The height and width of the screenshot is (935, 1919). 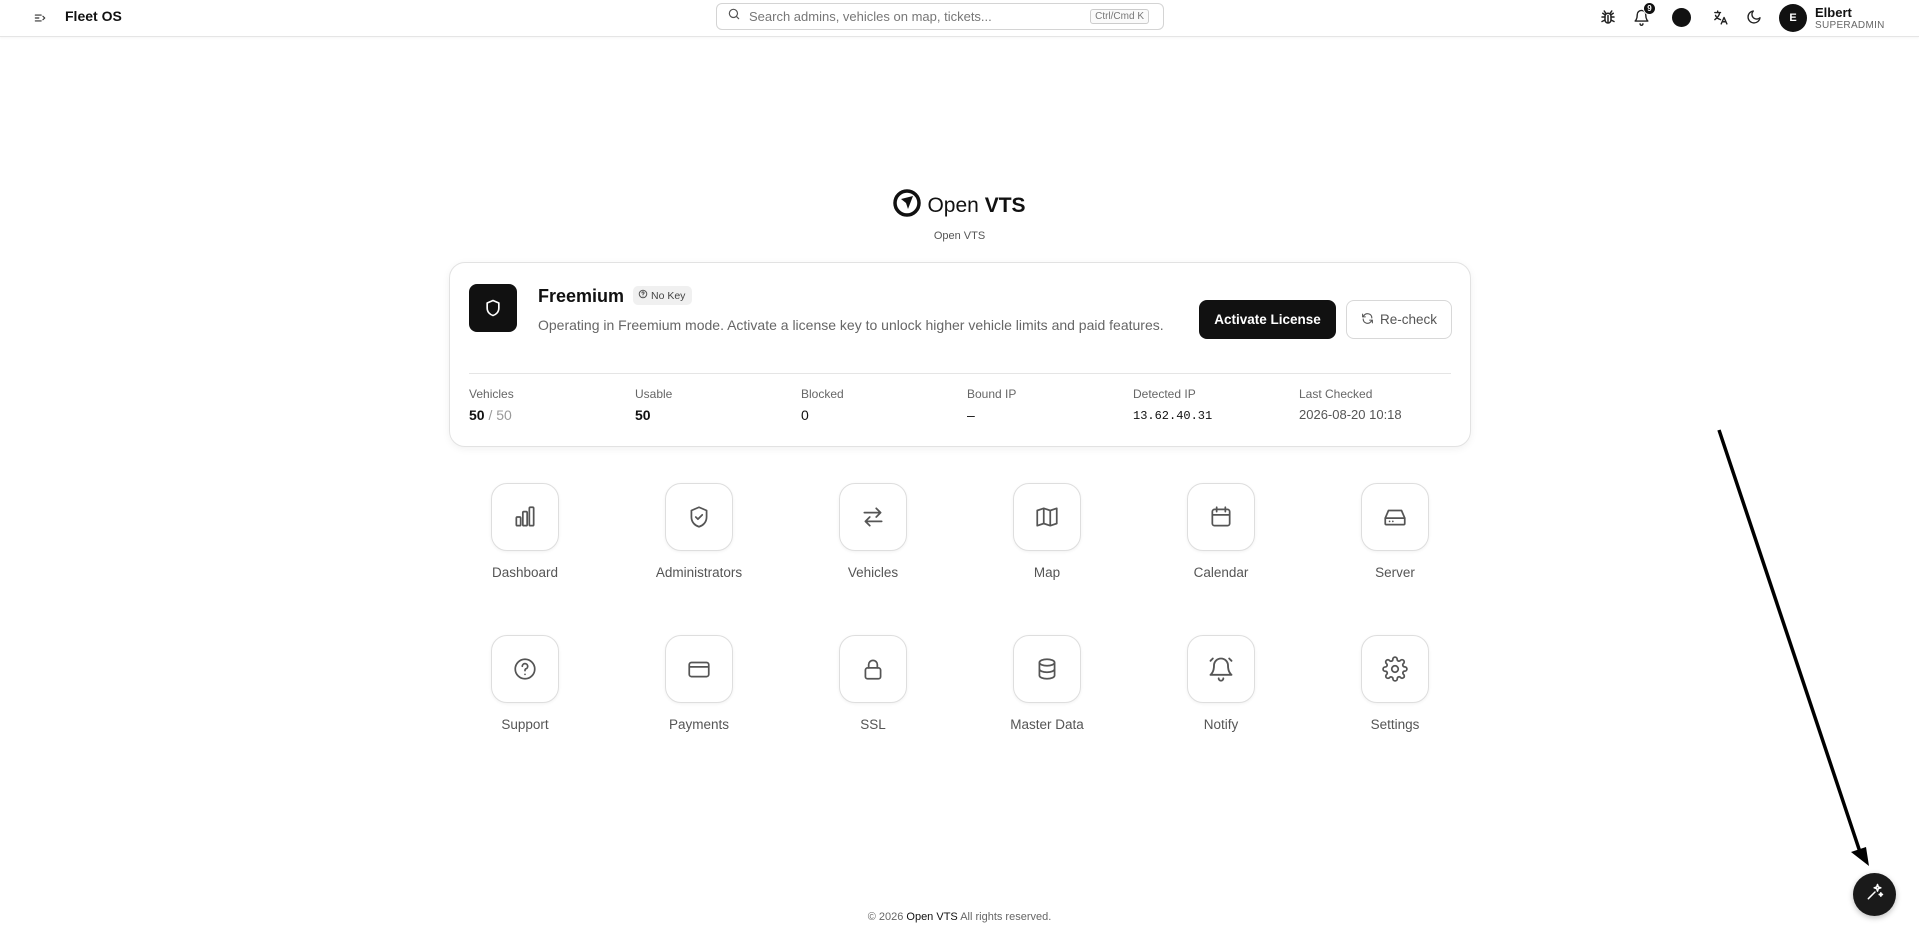 I want to click on app-tile-vehicles: Vehicles, so click(x=873, y=531).